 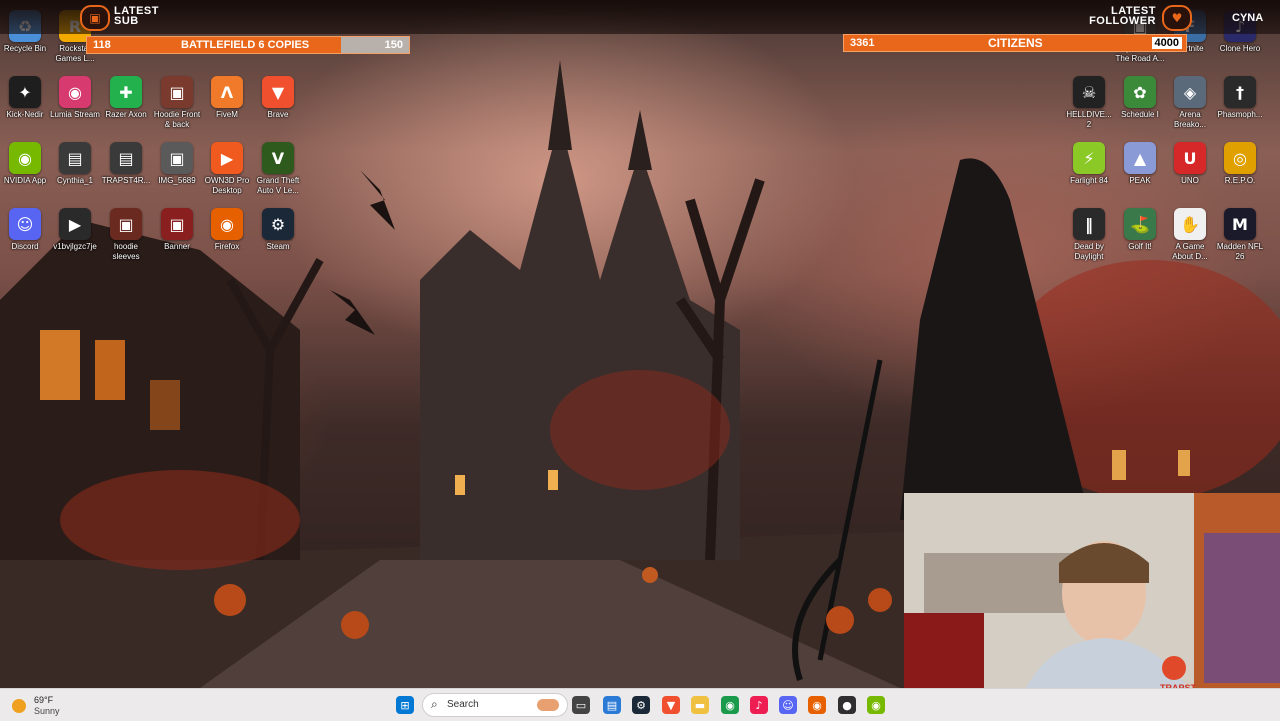 What do you see at coordinates (1240, 251) in the screenshot?
I see `desktop-icon-label: Madden NFL 26` at bounding box center [1240, 251].